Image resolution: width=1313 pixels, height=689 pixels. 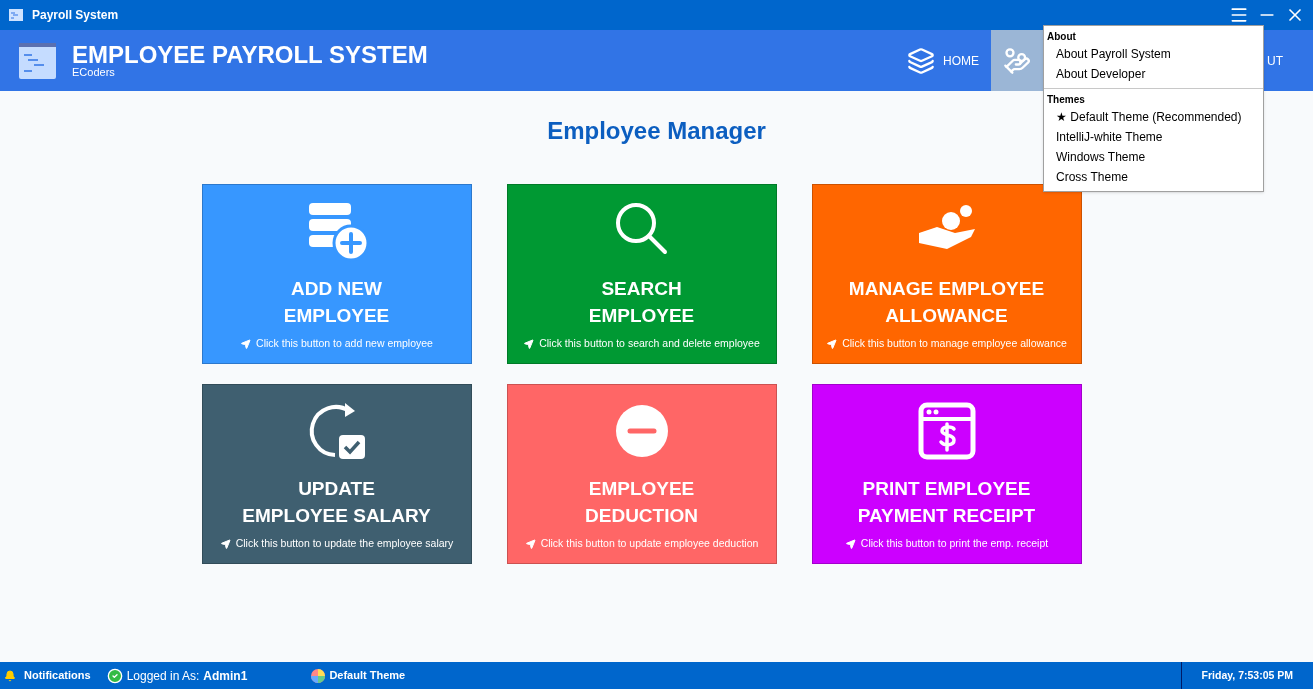 What do you see at coordinates (250, 55) in the screenshot?
I see `app-title: EMPLOYEE PAYROLL SYSTEM` at bounding box center [250, 55].